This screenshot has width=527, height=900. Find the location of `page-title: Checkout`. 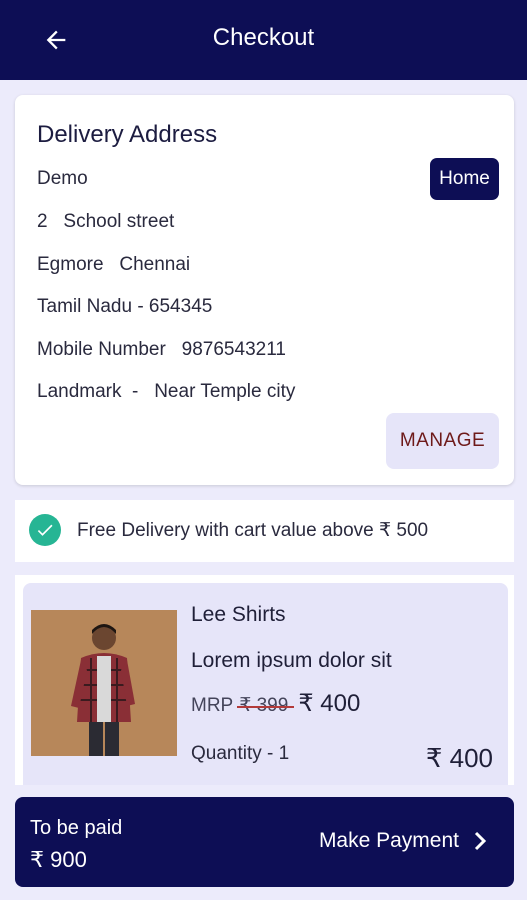

page-title: Checkout is located at coordinates (263, 37).